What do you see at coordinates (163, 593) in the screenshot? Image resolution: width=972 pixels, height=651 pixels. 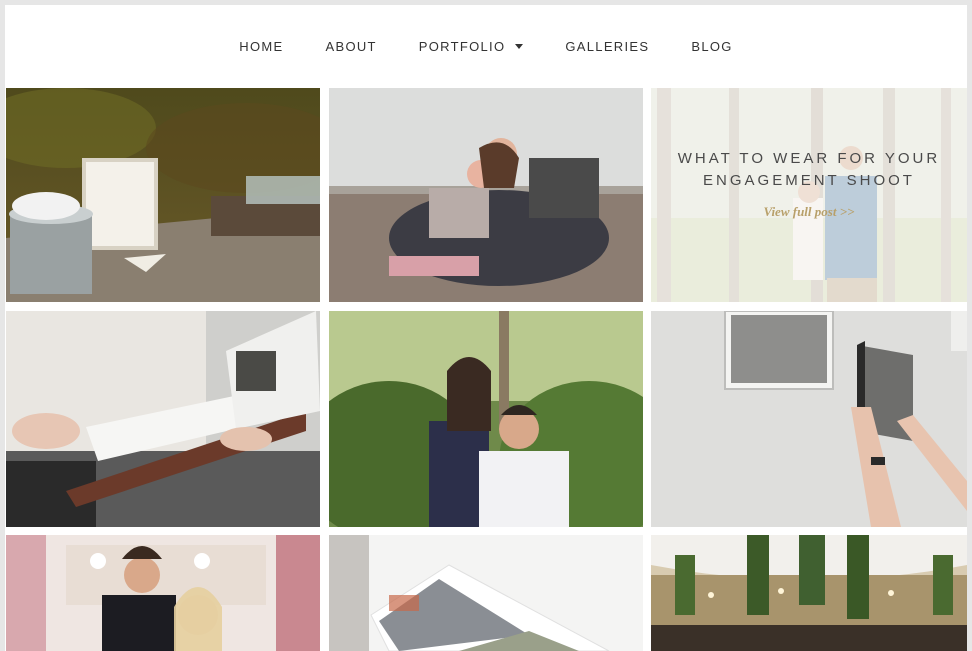 I see `photo-bride-groom` at bounding box center [163, 593].